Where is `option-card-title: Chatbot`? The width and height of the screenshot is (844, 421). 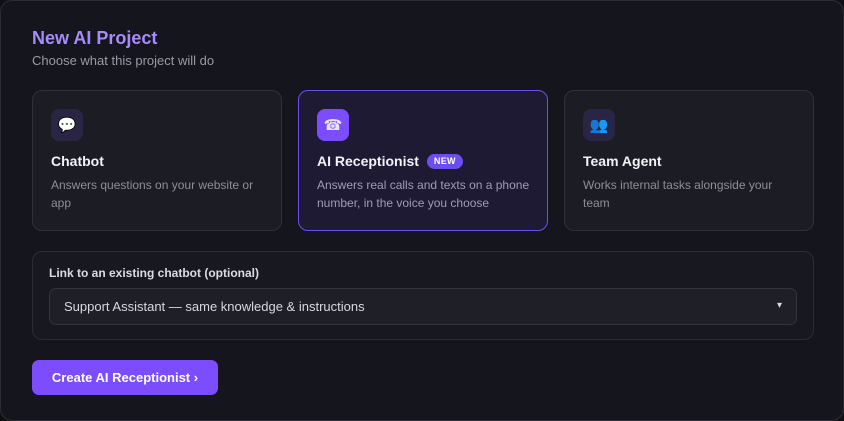
option-card-title: Chatbot is located at coordinates (77, 161).